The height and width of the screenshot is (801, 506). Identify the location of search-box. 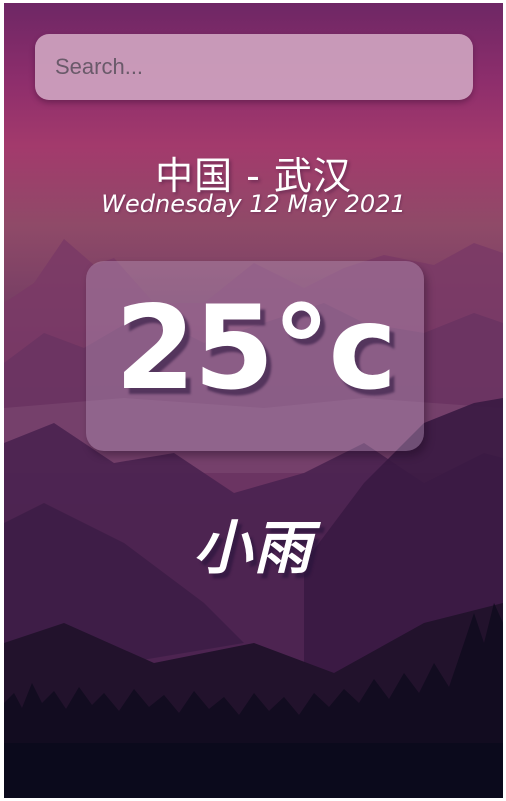
(254, 67).